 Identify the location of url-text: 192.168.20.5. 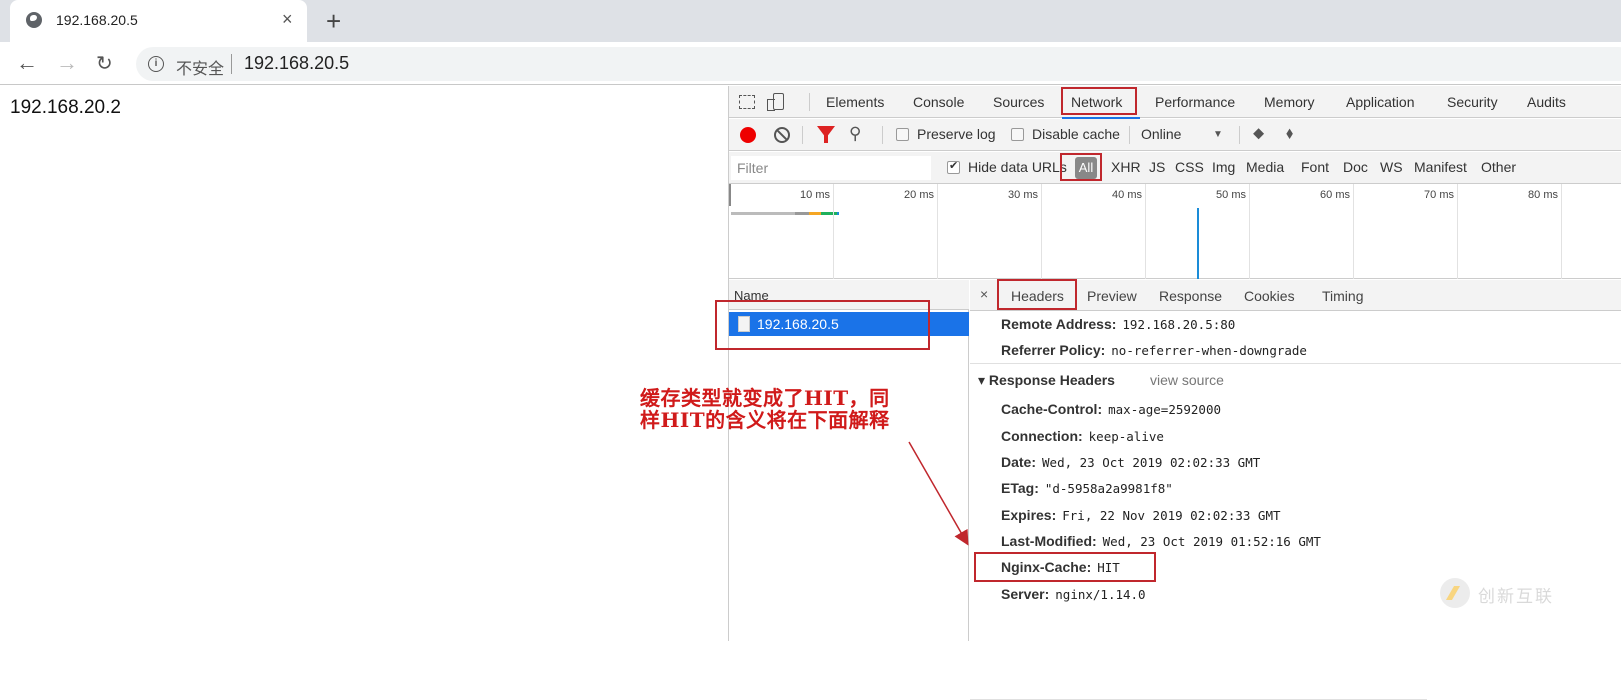
(296, 63).